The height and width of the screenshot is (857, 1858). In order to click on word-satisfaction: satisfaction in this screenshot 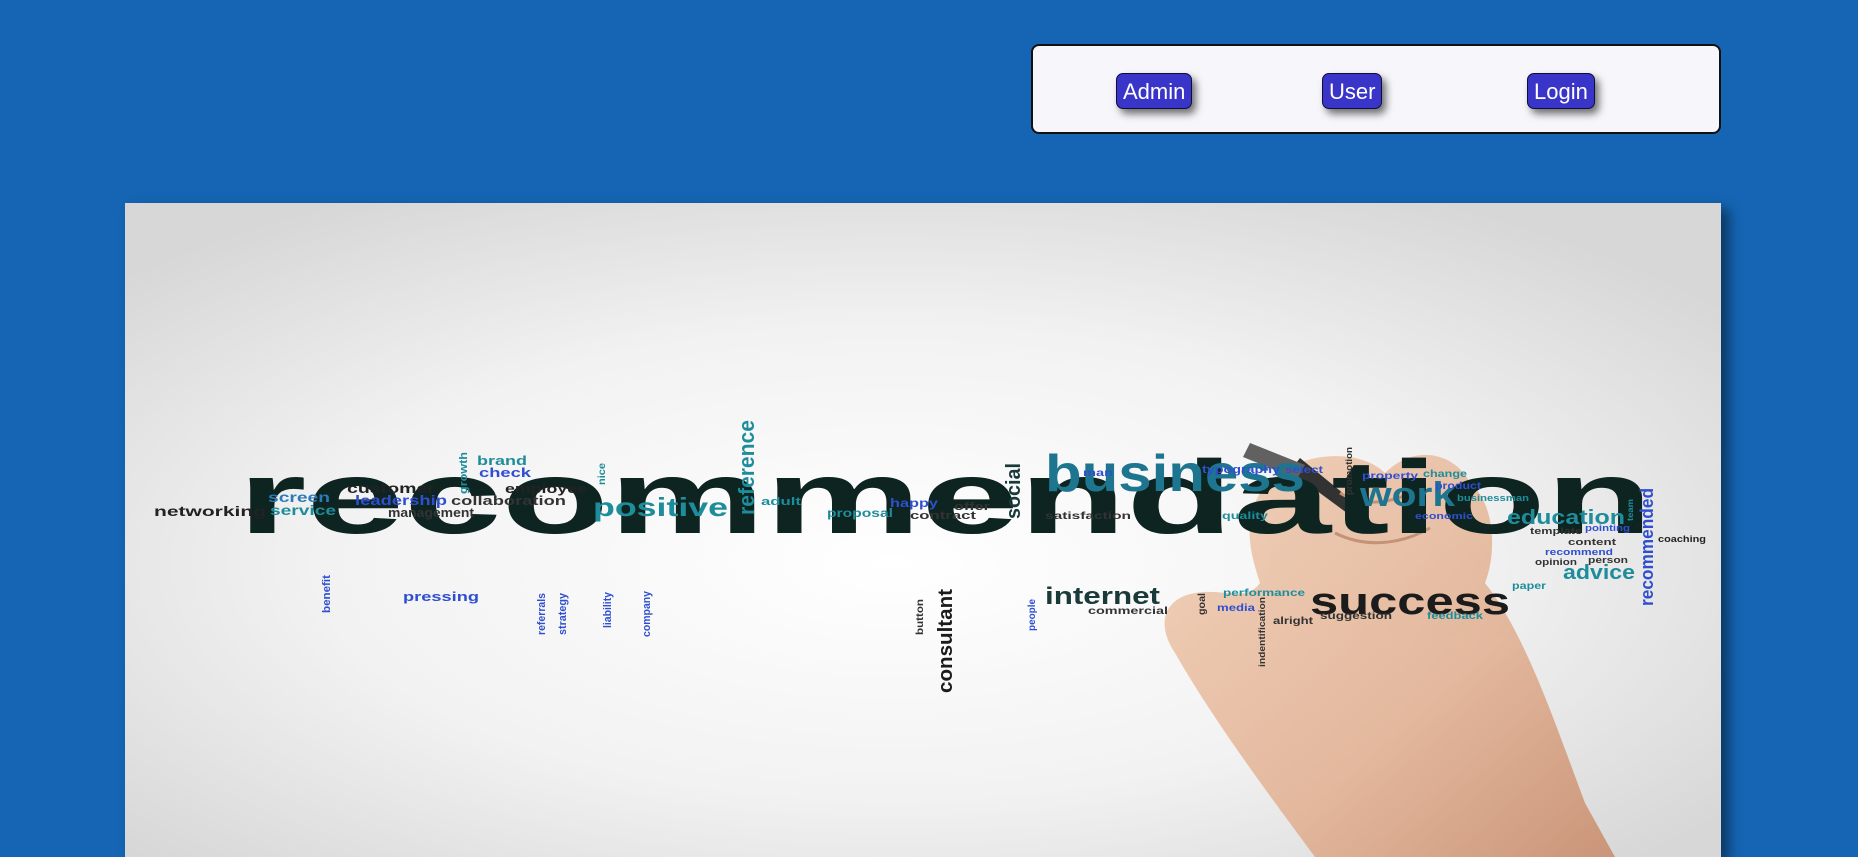, I will do `click(1088, 516)`.